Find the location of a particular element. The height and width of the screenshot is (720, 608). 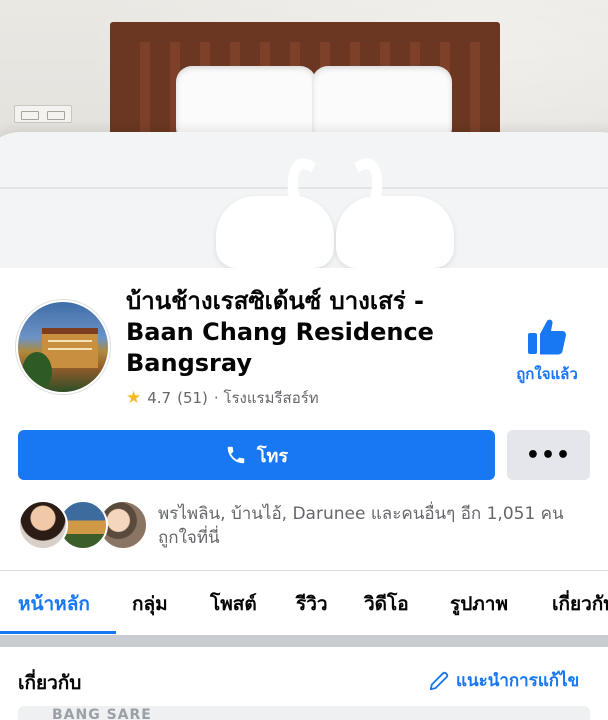

suggest-edit-link: แนะนำการแก้ไข is located at coordinates (503, 680).